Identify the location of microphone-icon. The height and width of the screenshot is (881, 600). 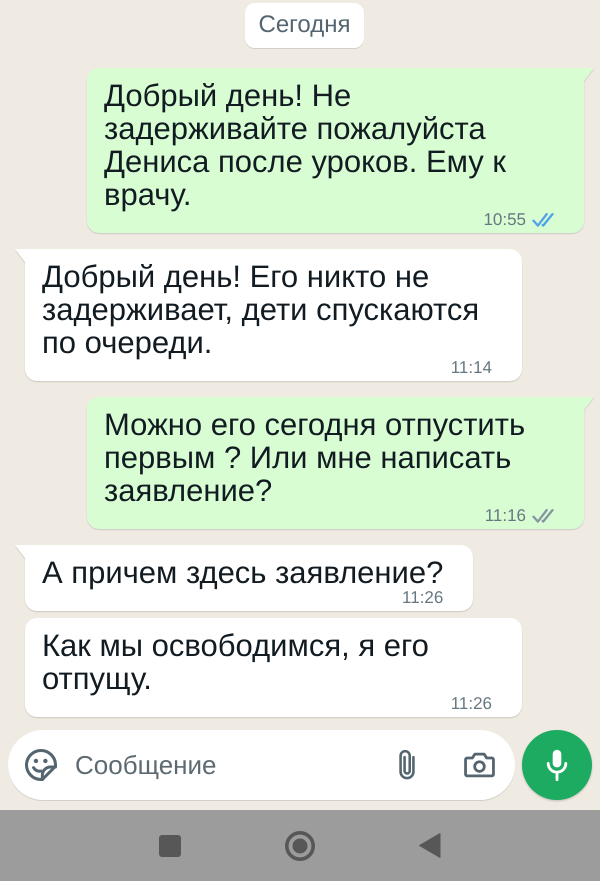
(557, 765).